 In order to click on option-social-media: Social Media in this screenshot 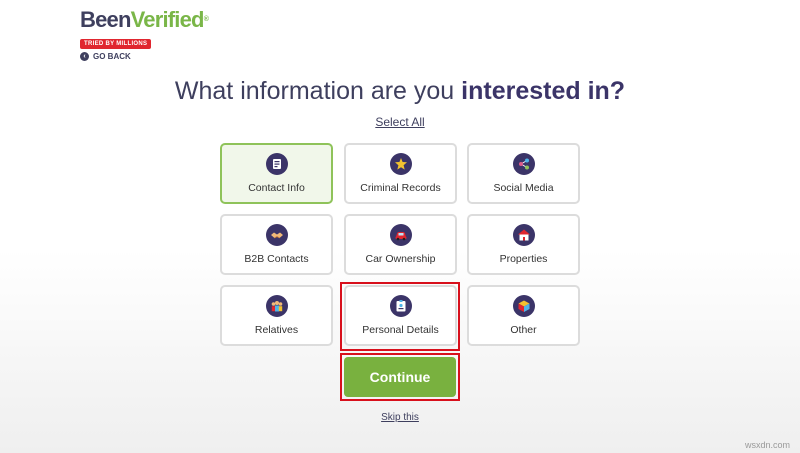, I will do `click(523, 173)`.